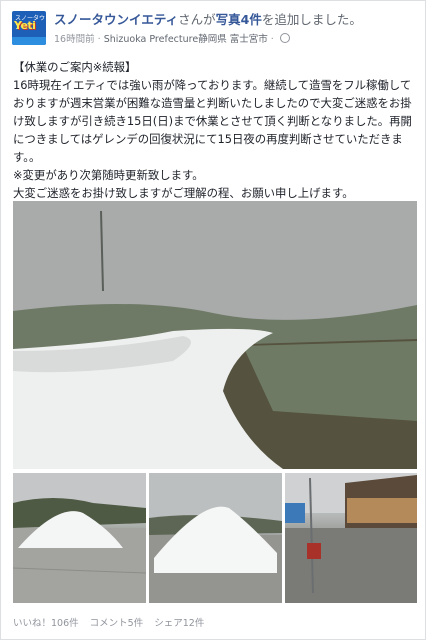 Image resolution: width=426 pixels, height=640 pixels. What do you see at coordinates (116, 19) in the screenshot?
I see `page-name-link: スノータウンイエティ` at bounding box center [116, 19].